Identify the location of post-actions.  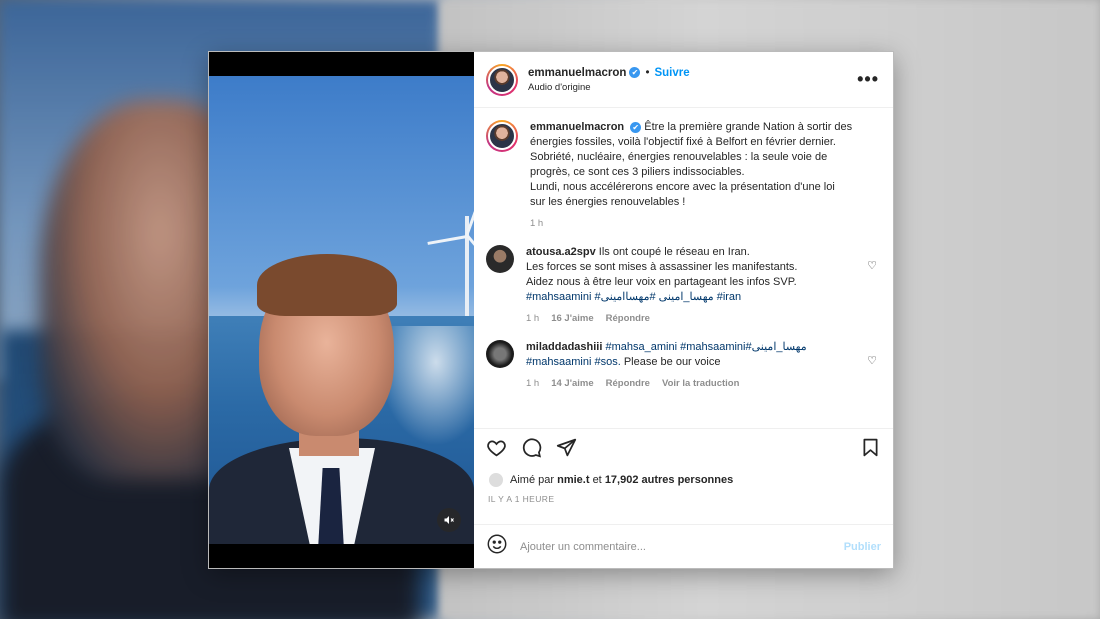
(683, 449).